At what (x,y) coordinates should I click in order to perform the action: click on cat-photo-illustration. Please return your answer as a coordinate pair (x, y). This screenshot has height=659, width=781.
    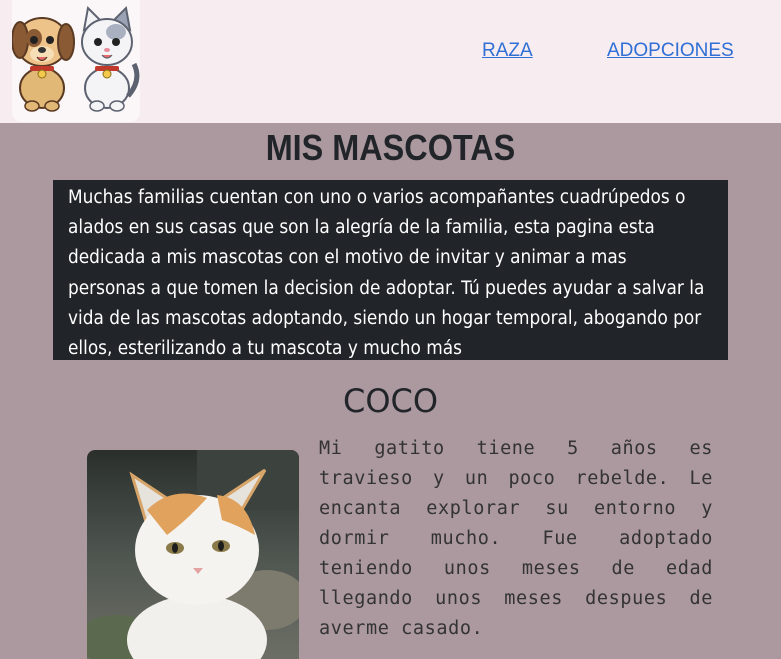
    Looking at the image, I should click on (193, 554).